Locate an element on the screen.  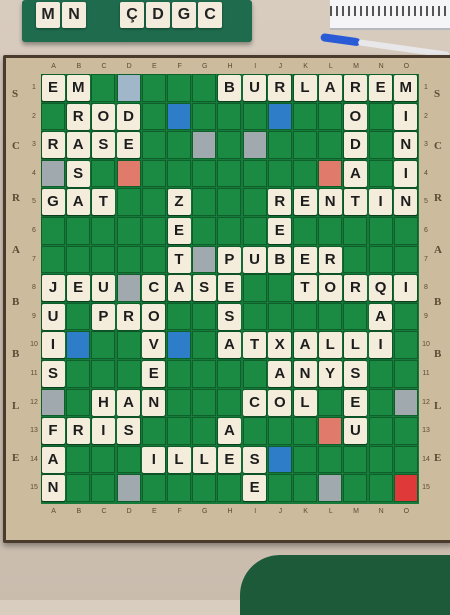
letter-tile: J is located at coordinates (53, 288).